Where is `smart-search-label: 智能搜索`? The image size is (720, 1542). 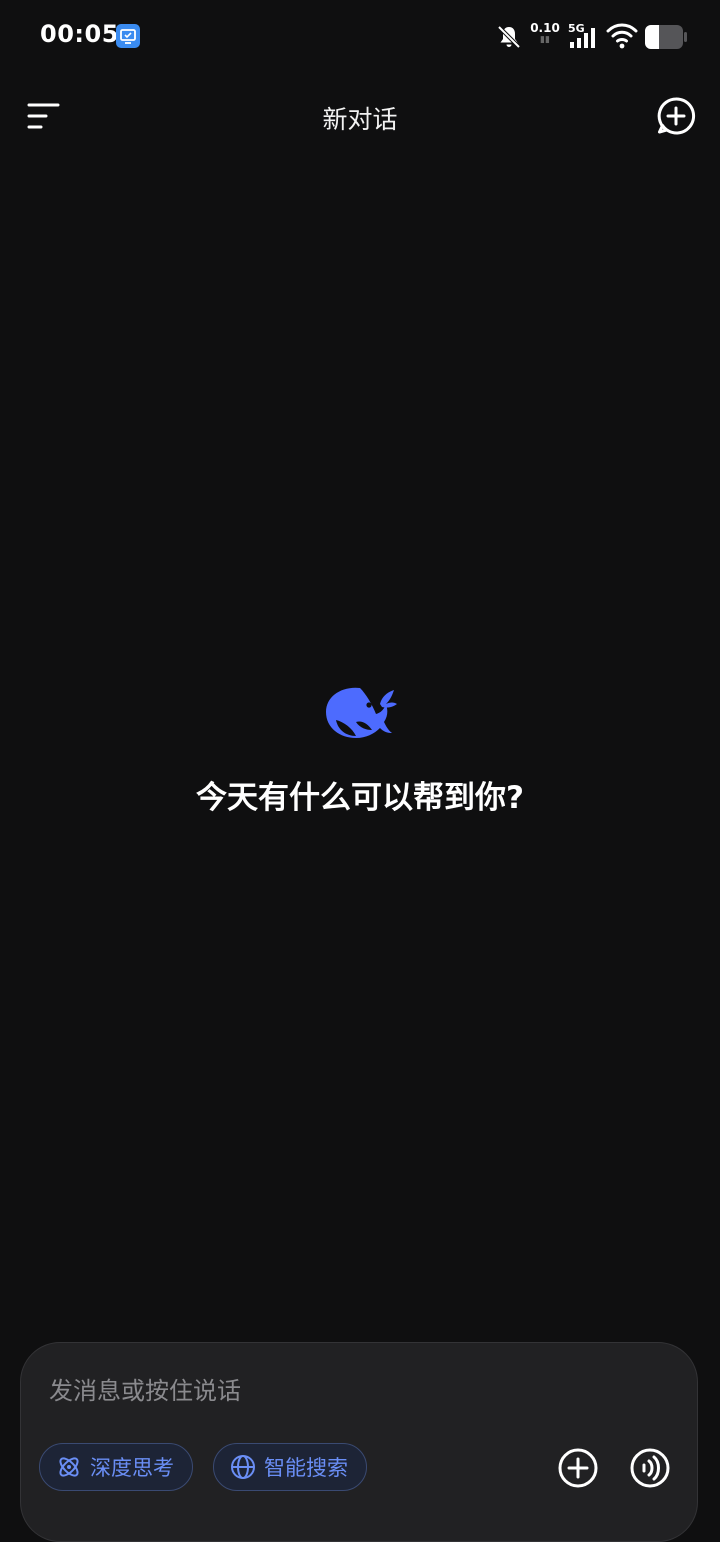 smart-search-label: 智能搜索 is located at coordinates (306, 1468).